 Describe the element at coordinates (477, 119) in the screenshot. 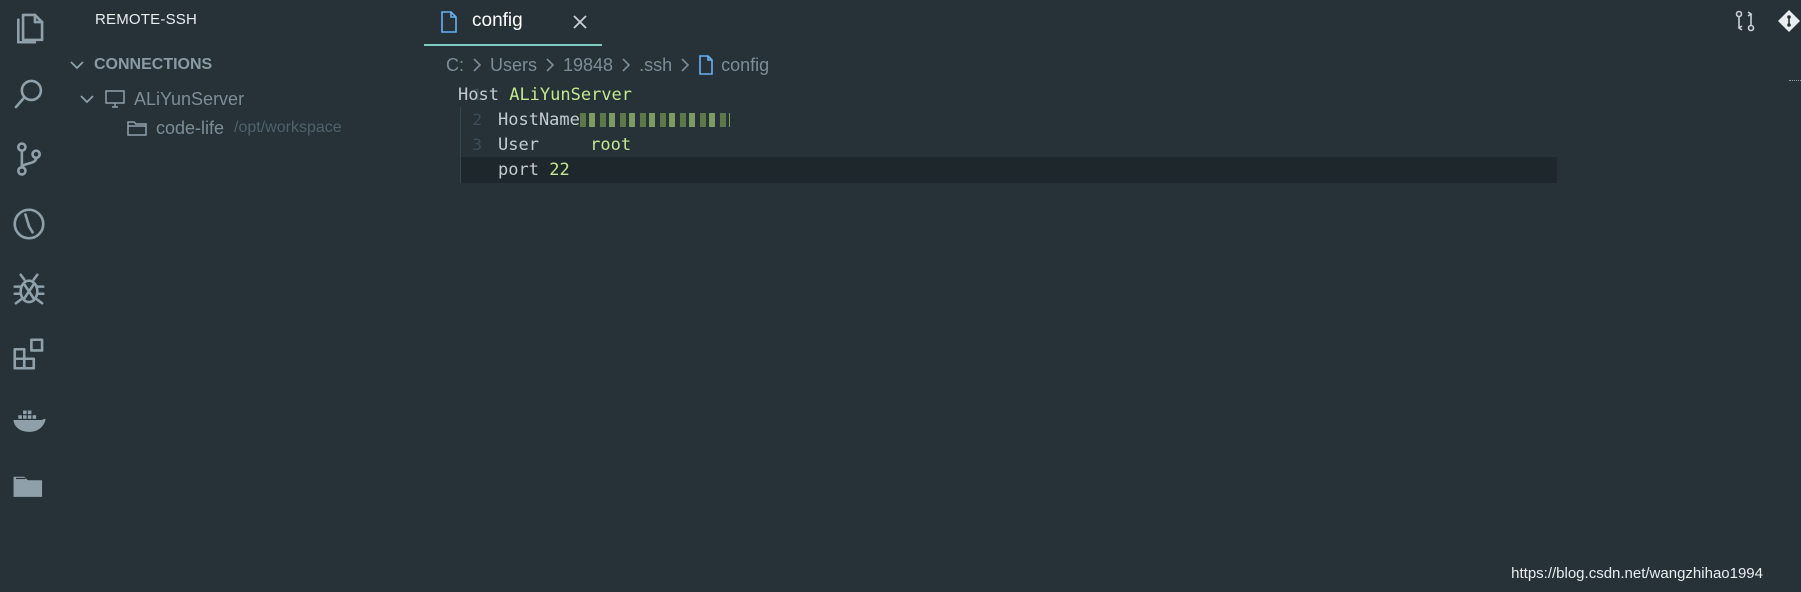

I see `line-number: 2` at that location.